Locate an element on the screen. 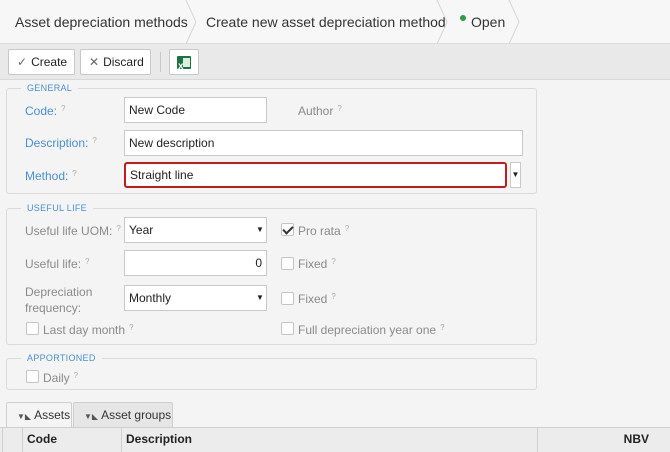 This screenshot has width=670, height=452. check-icon: ✓ is located at coordinates (22, 62).